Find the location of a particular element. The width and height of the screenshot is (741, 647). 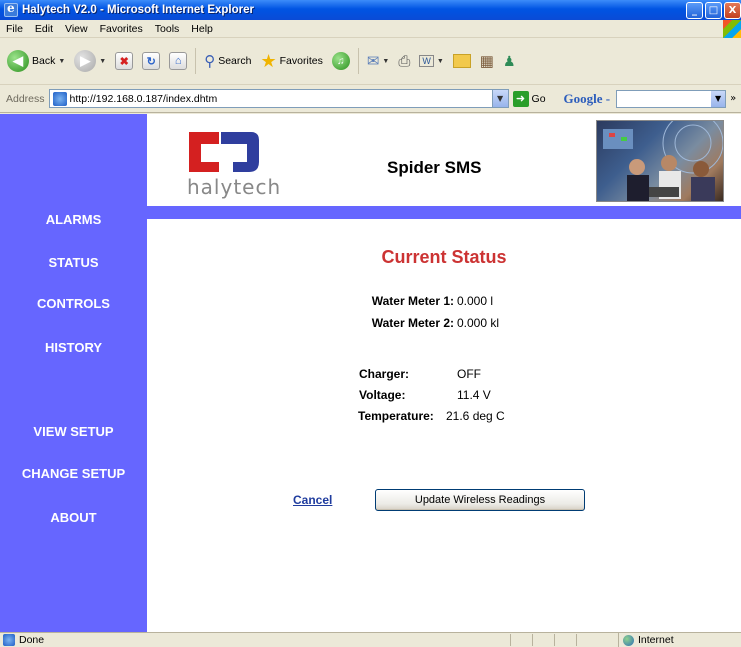

menu-tools: Tools is located at coordinates (167, 29).